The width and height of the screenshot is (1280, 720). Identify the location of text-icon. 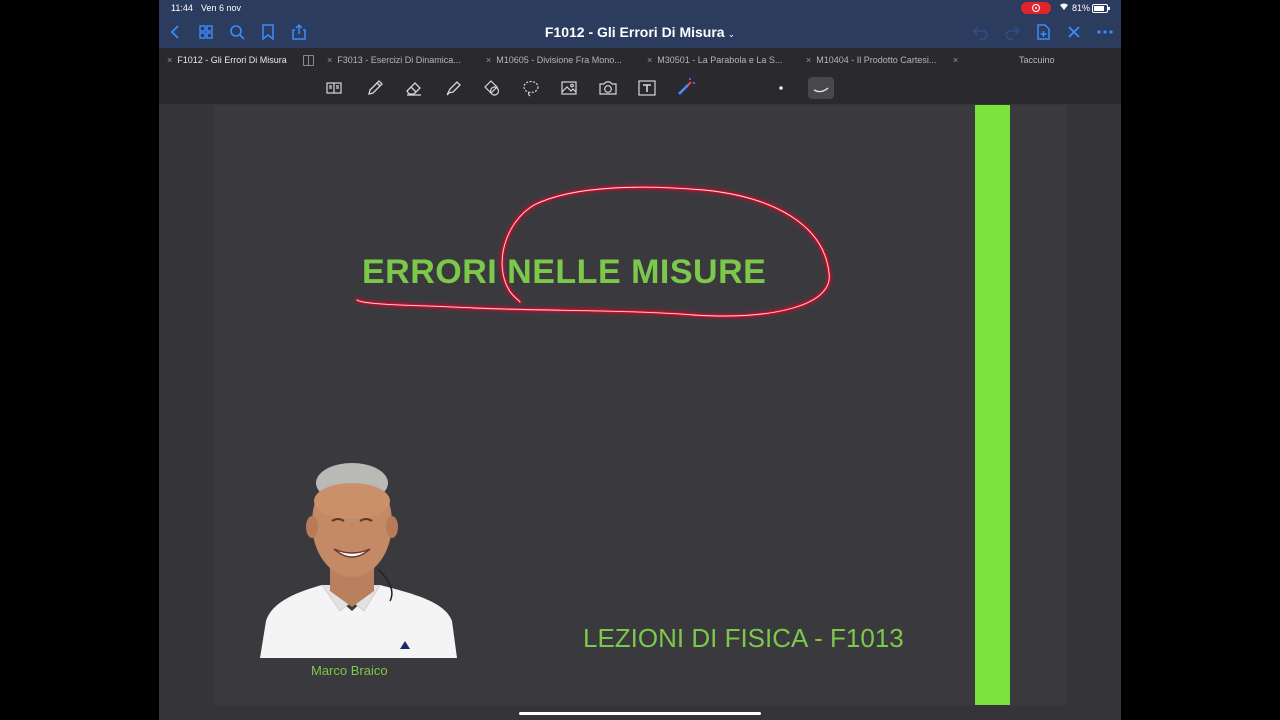
(647, 88).